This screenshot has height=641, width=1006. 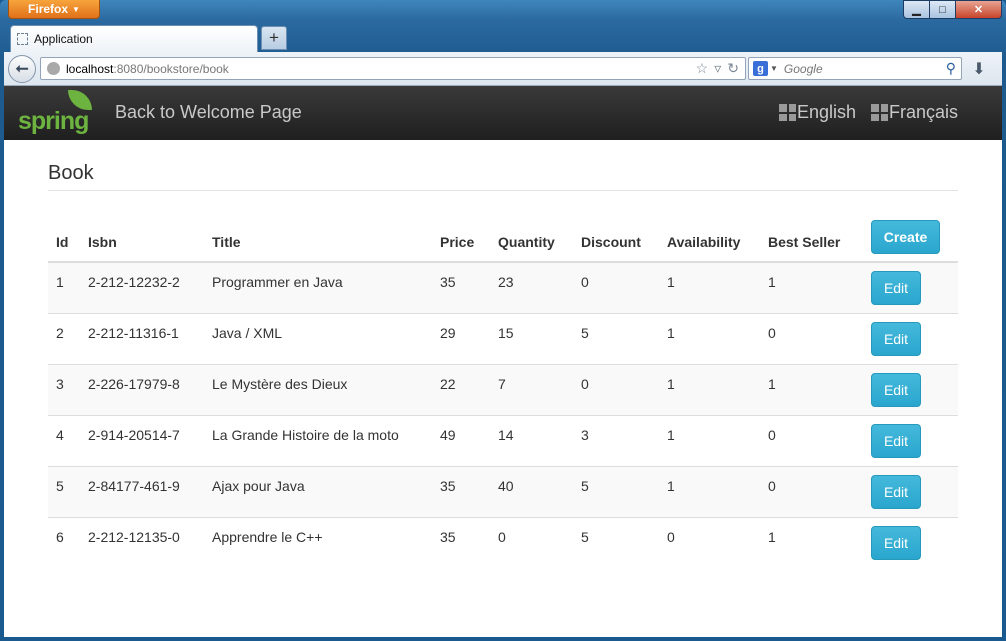 What do you see at coordinates (142, 241) in the screenshot?
I see `column-header-isbn: Isbn` at bounding box center [142, 241].